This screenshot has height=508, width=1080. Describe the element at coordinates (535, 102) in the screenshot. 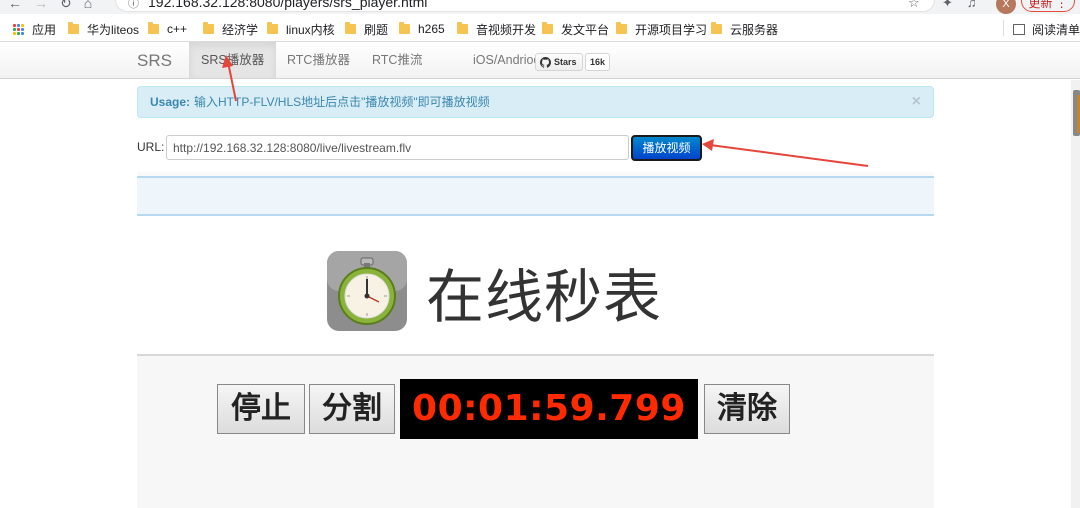

I see `usage-alert: Usage: 输入HTTP-FLV/HLS地址后点击"播放视频"即可播放视频 ×` at that location.